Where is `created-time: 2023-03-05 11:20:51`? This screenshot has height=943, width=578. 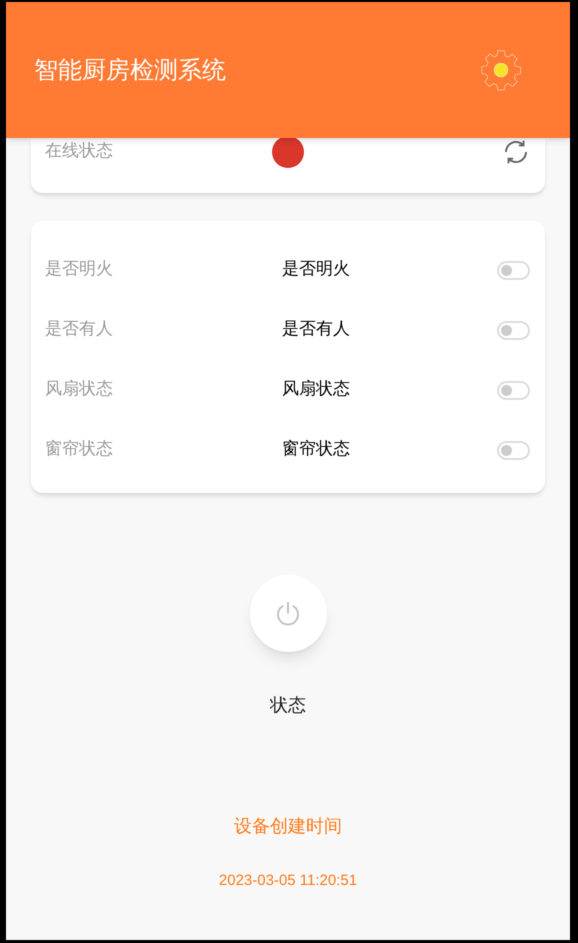
created-time: 2023-03-05 11:20:51 is located at coordinates (288, 881).